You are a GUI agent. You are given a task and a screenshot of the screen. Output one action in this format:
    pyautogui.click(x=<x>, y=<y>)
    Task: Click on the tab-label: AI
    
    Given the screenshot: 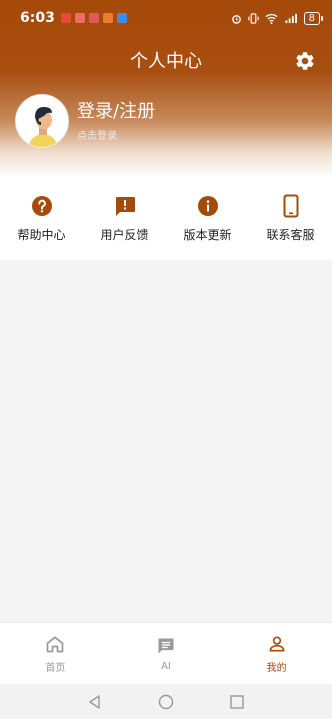 What is the action you would take?
    pyautogui.click(x=166, y=666)
    